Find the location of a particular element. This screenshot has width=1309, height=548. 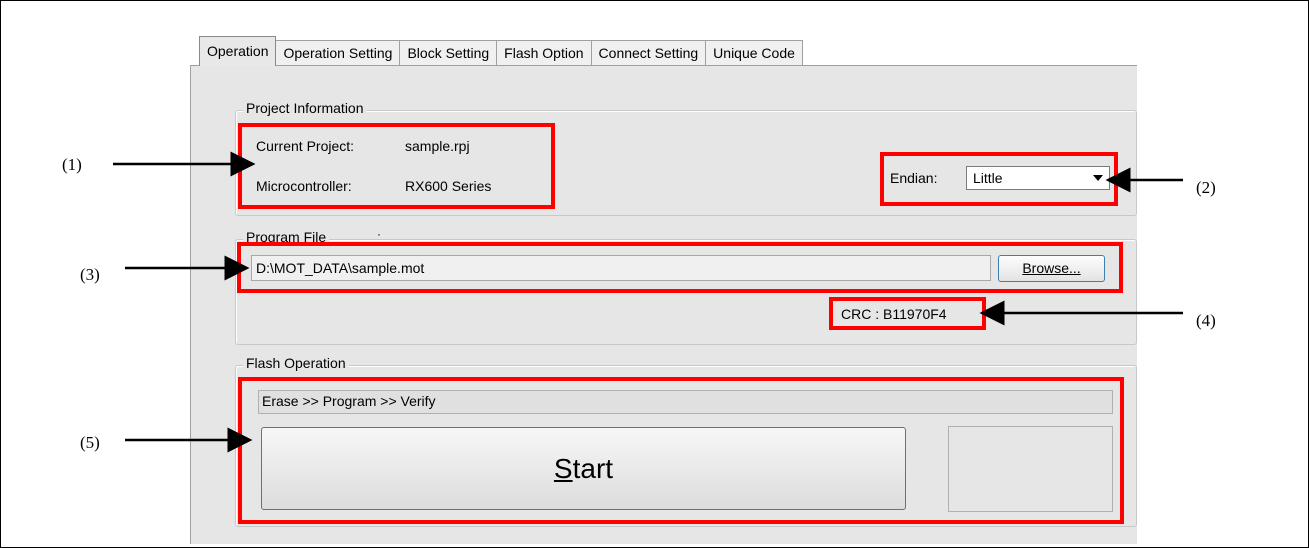

tab-operation: Operation is located at coordinates (238, 51).